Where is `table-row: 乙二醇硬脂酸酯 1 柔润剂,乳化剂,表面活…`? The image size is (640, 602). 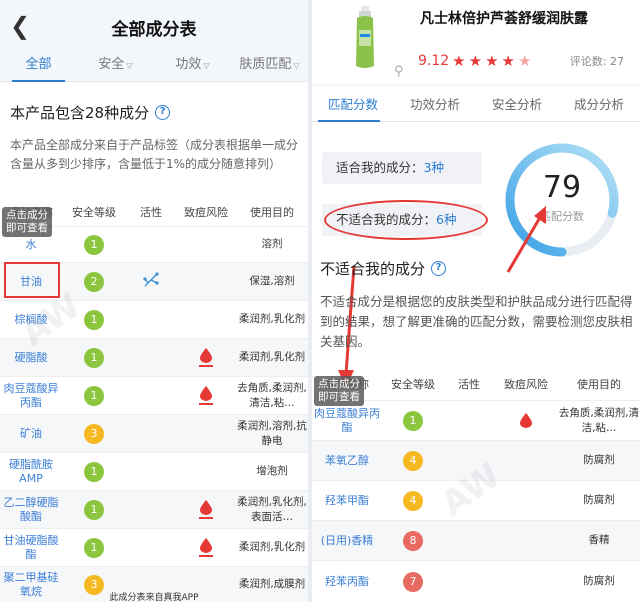
table-row: 乙二醇硬脂酸酯 1 柔润剂,乳化剂,表面活… is located at coordinates (154, 509).